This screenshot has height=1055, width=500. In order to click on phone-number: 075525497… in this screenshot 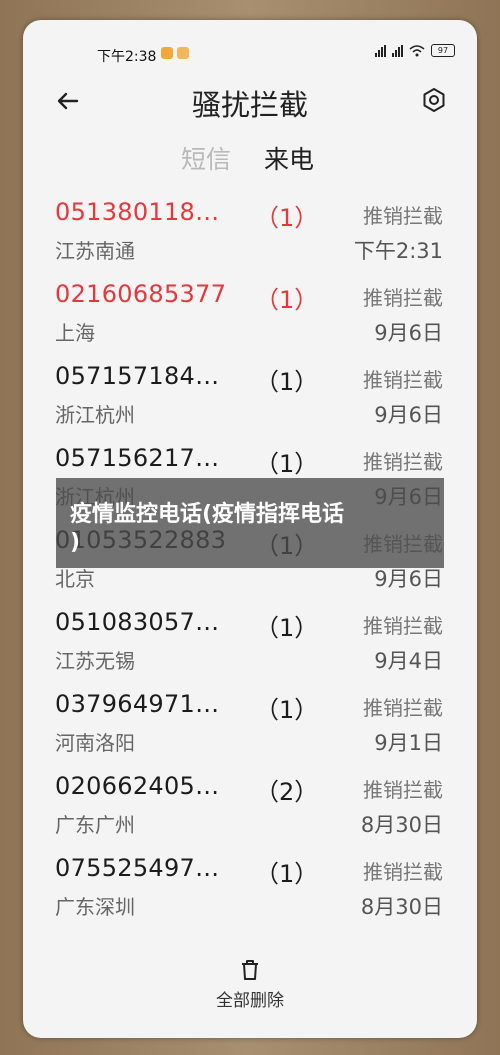, I will do `click(137, 868)`.